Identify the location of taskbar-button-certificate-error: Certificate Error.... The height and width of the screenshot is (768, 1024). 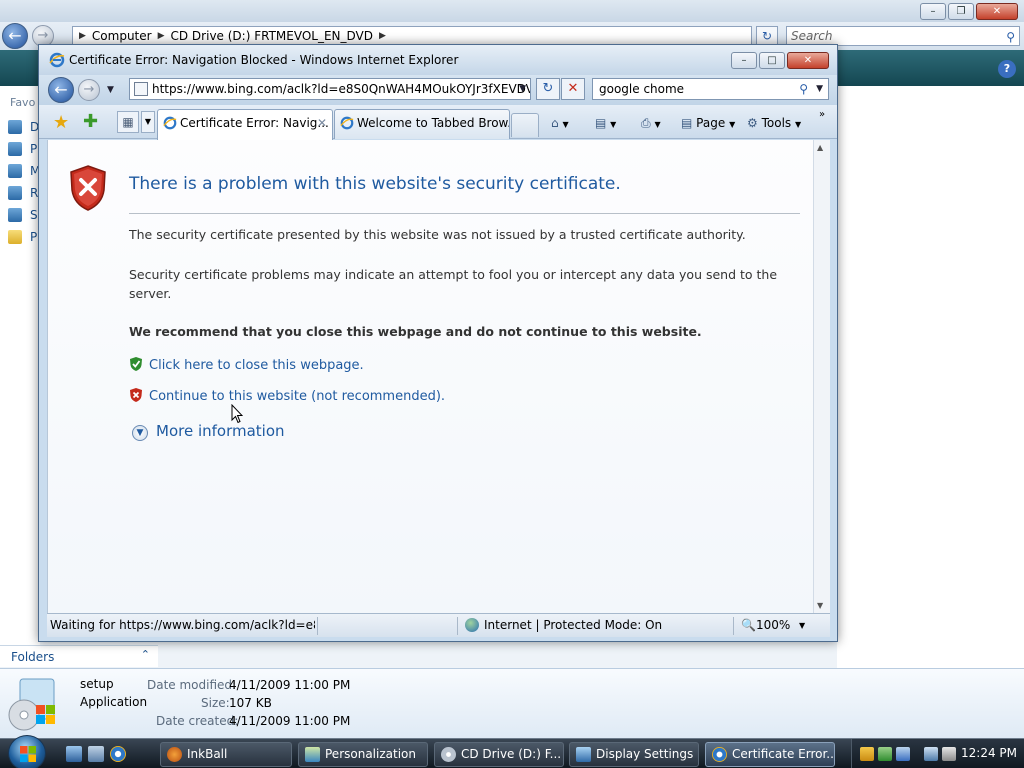
(770, 754).